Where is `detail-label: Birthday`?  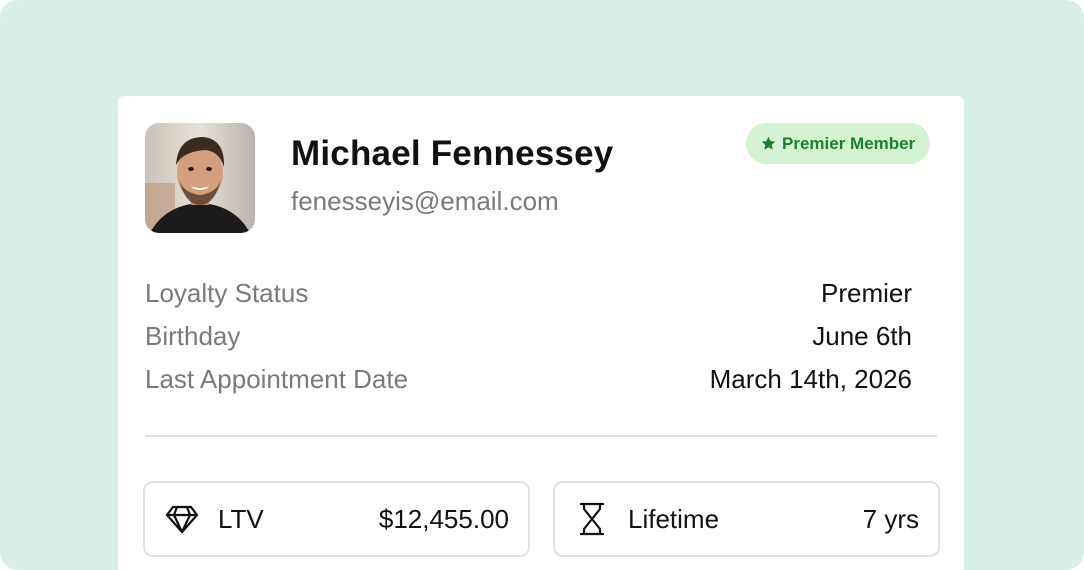 detail-label: Birthday is located at coordinates (193, 336).